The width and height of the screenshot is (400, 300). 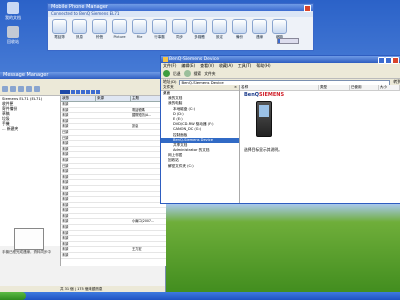 I want to click on sync-icon, so click(x=179, y=26).